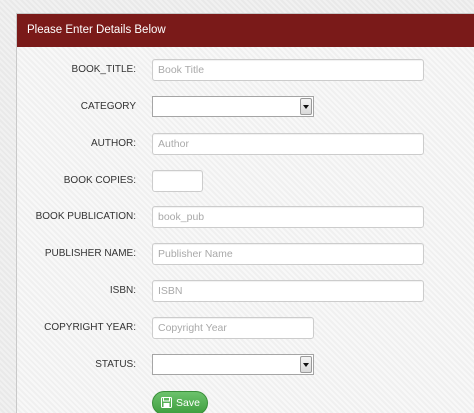  Describe the element at coordinates (90, 327) in the screenshot. I see `copyright-year-label: COPYRIGHT YEAR:` at that location.